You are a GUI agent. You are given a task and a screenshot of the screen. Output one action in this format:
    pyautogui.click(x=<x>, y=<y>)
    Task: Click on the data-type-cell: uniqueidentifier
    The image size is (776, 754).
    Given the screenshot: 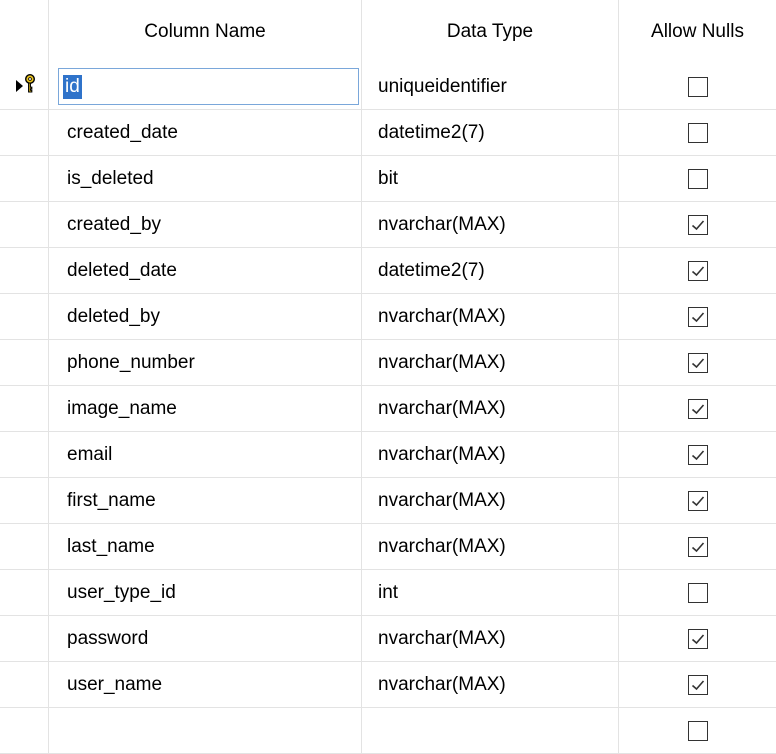 What is the action you would take?
    pyautogui.click(x=490, y=87)
    